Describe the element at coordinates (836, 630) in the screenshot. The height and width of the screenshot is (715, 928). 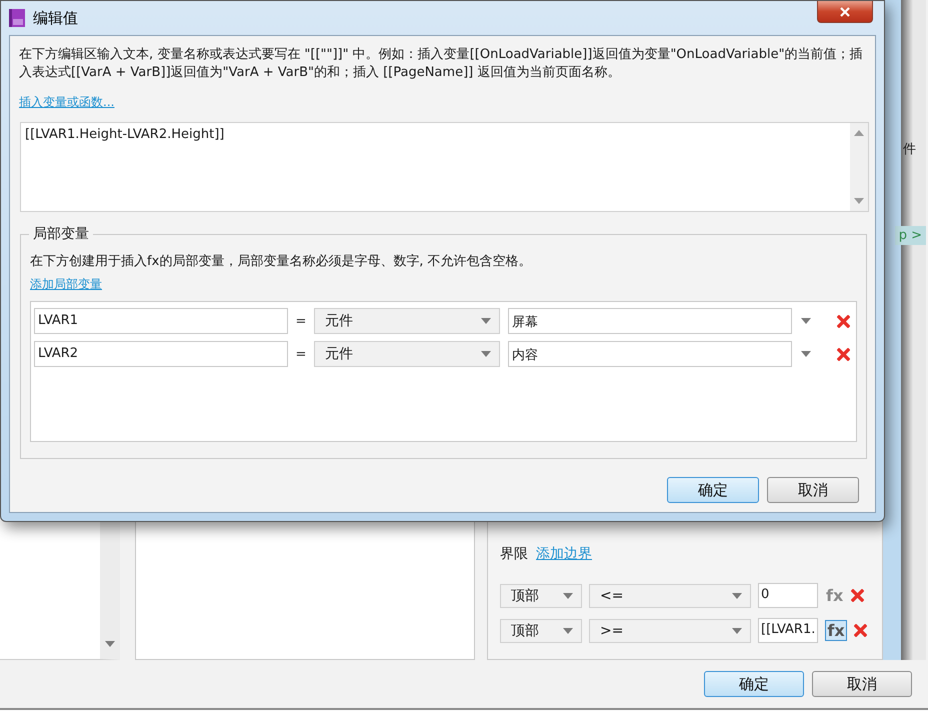
I see `fx-button: fx` at that location.